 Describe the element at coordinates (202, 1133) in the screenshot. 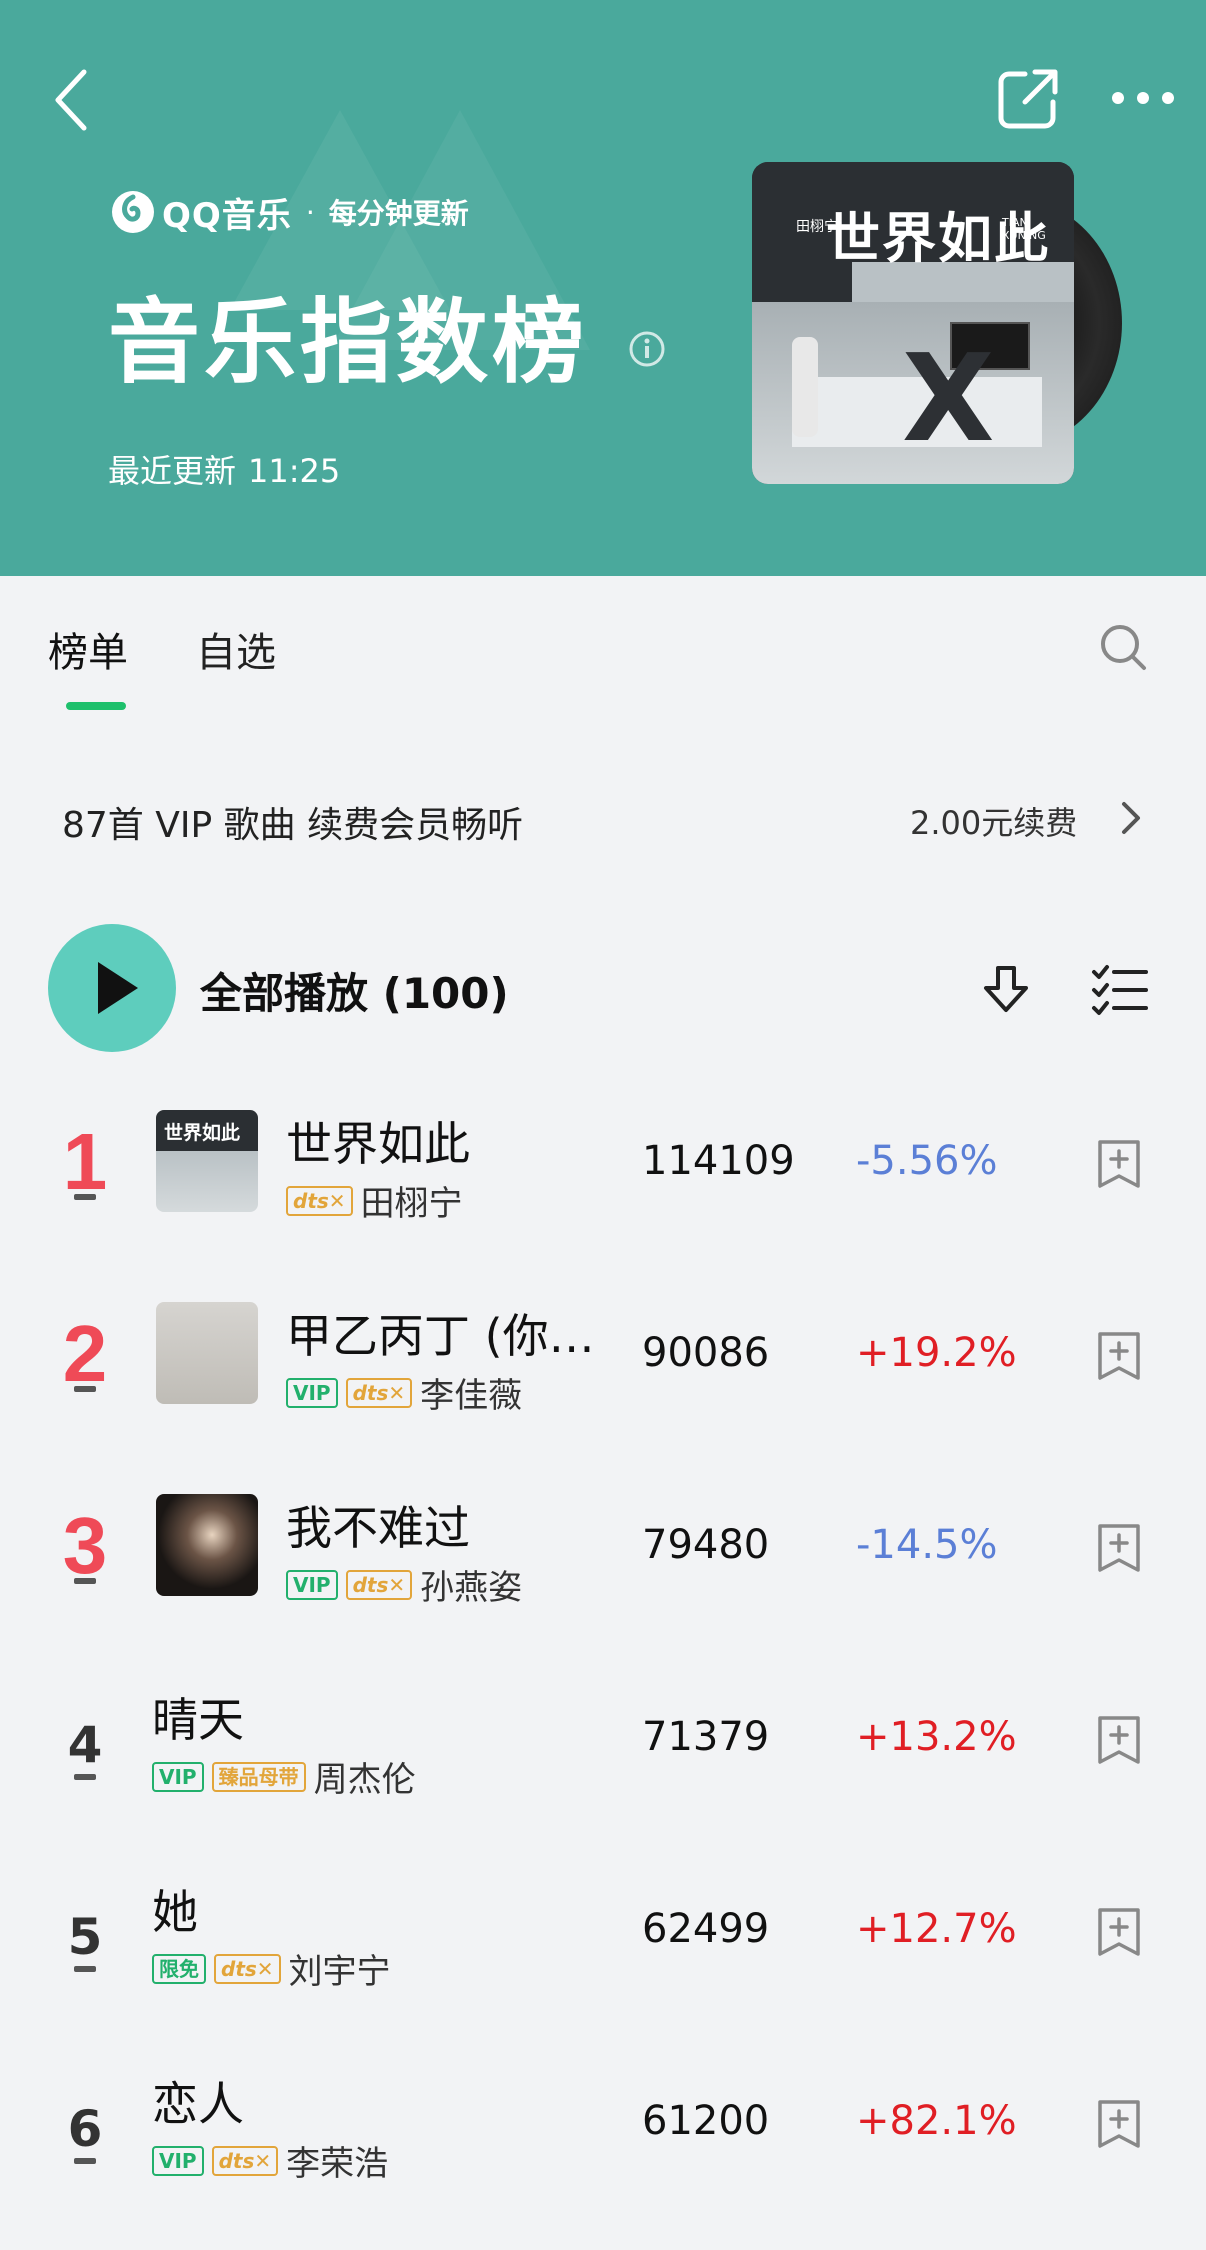

I see `thumbnail-title: 世界如此` at that location.